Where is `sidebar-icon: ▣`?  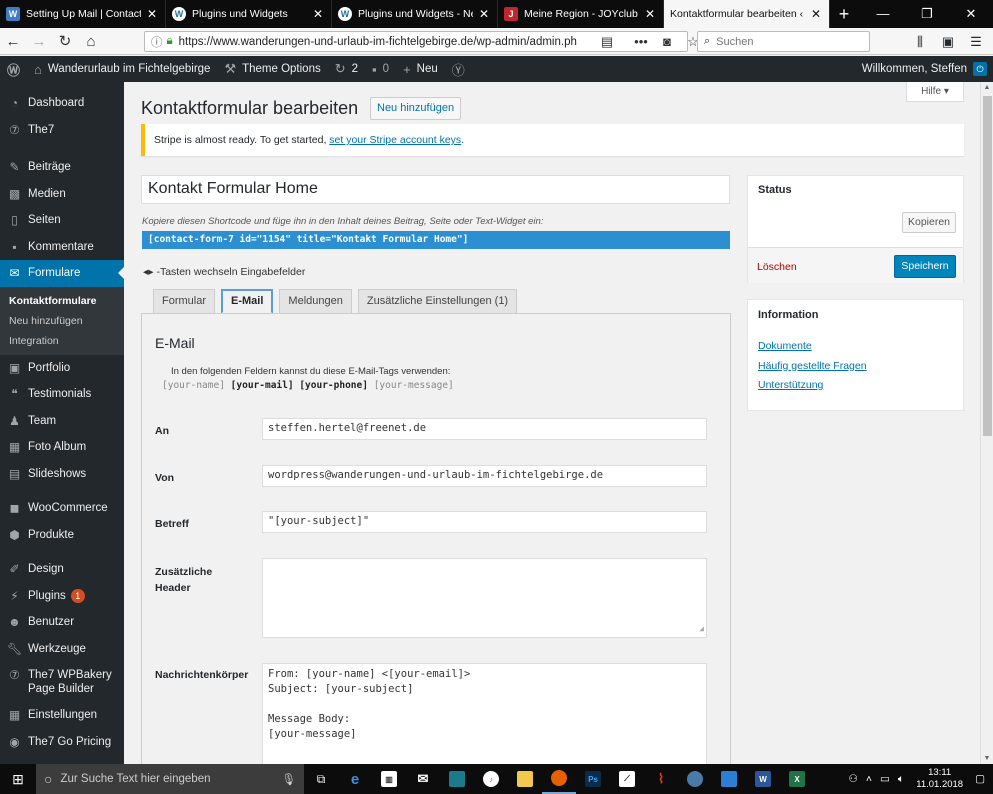 sidebar-icon: ▣ is located at coordinates (948, 41).